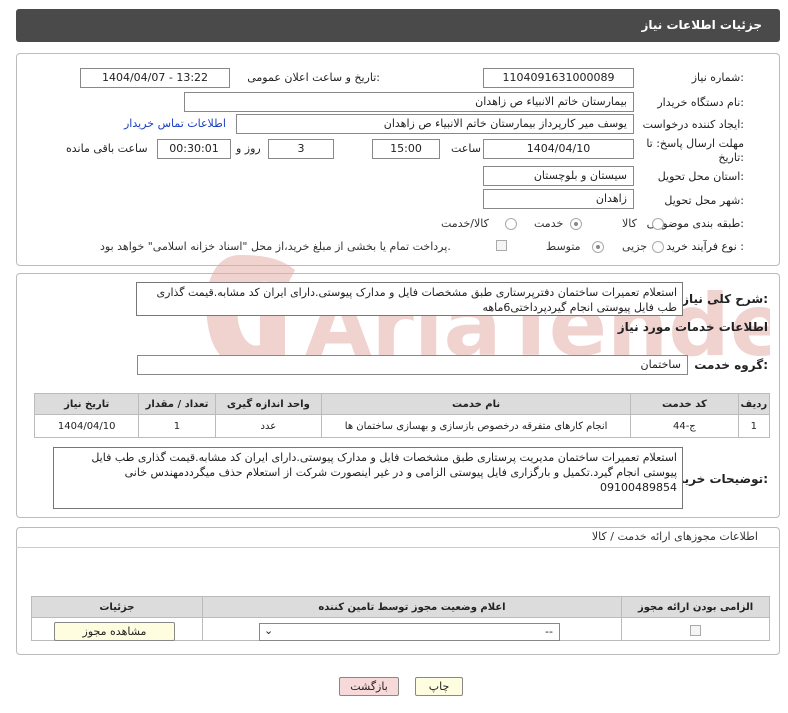 The height and width of the screenshot is (713, 788). What do you see at coordinates (700, 102) in the screenshot?
I see `buyer-label: نام دستگاه خریدار:` at bounding box center [700, 102].